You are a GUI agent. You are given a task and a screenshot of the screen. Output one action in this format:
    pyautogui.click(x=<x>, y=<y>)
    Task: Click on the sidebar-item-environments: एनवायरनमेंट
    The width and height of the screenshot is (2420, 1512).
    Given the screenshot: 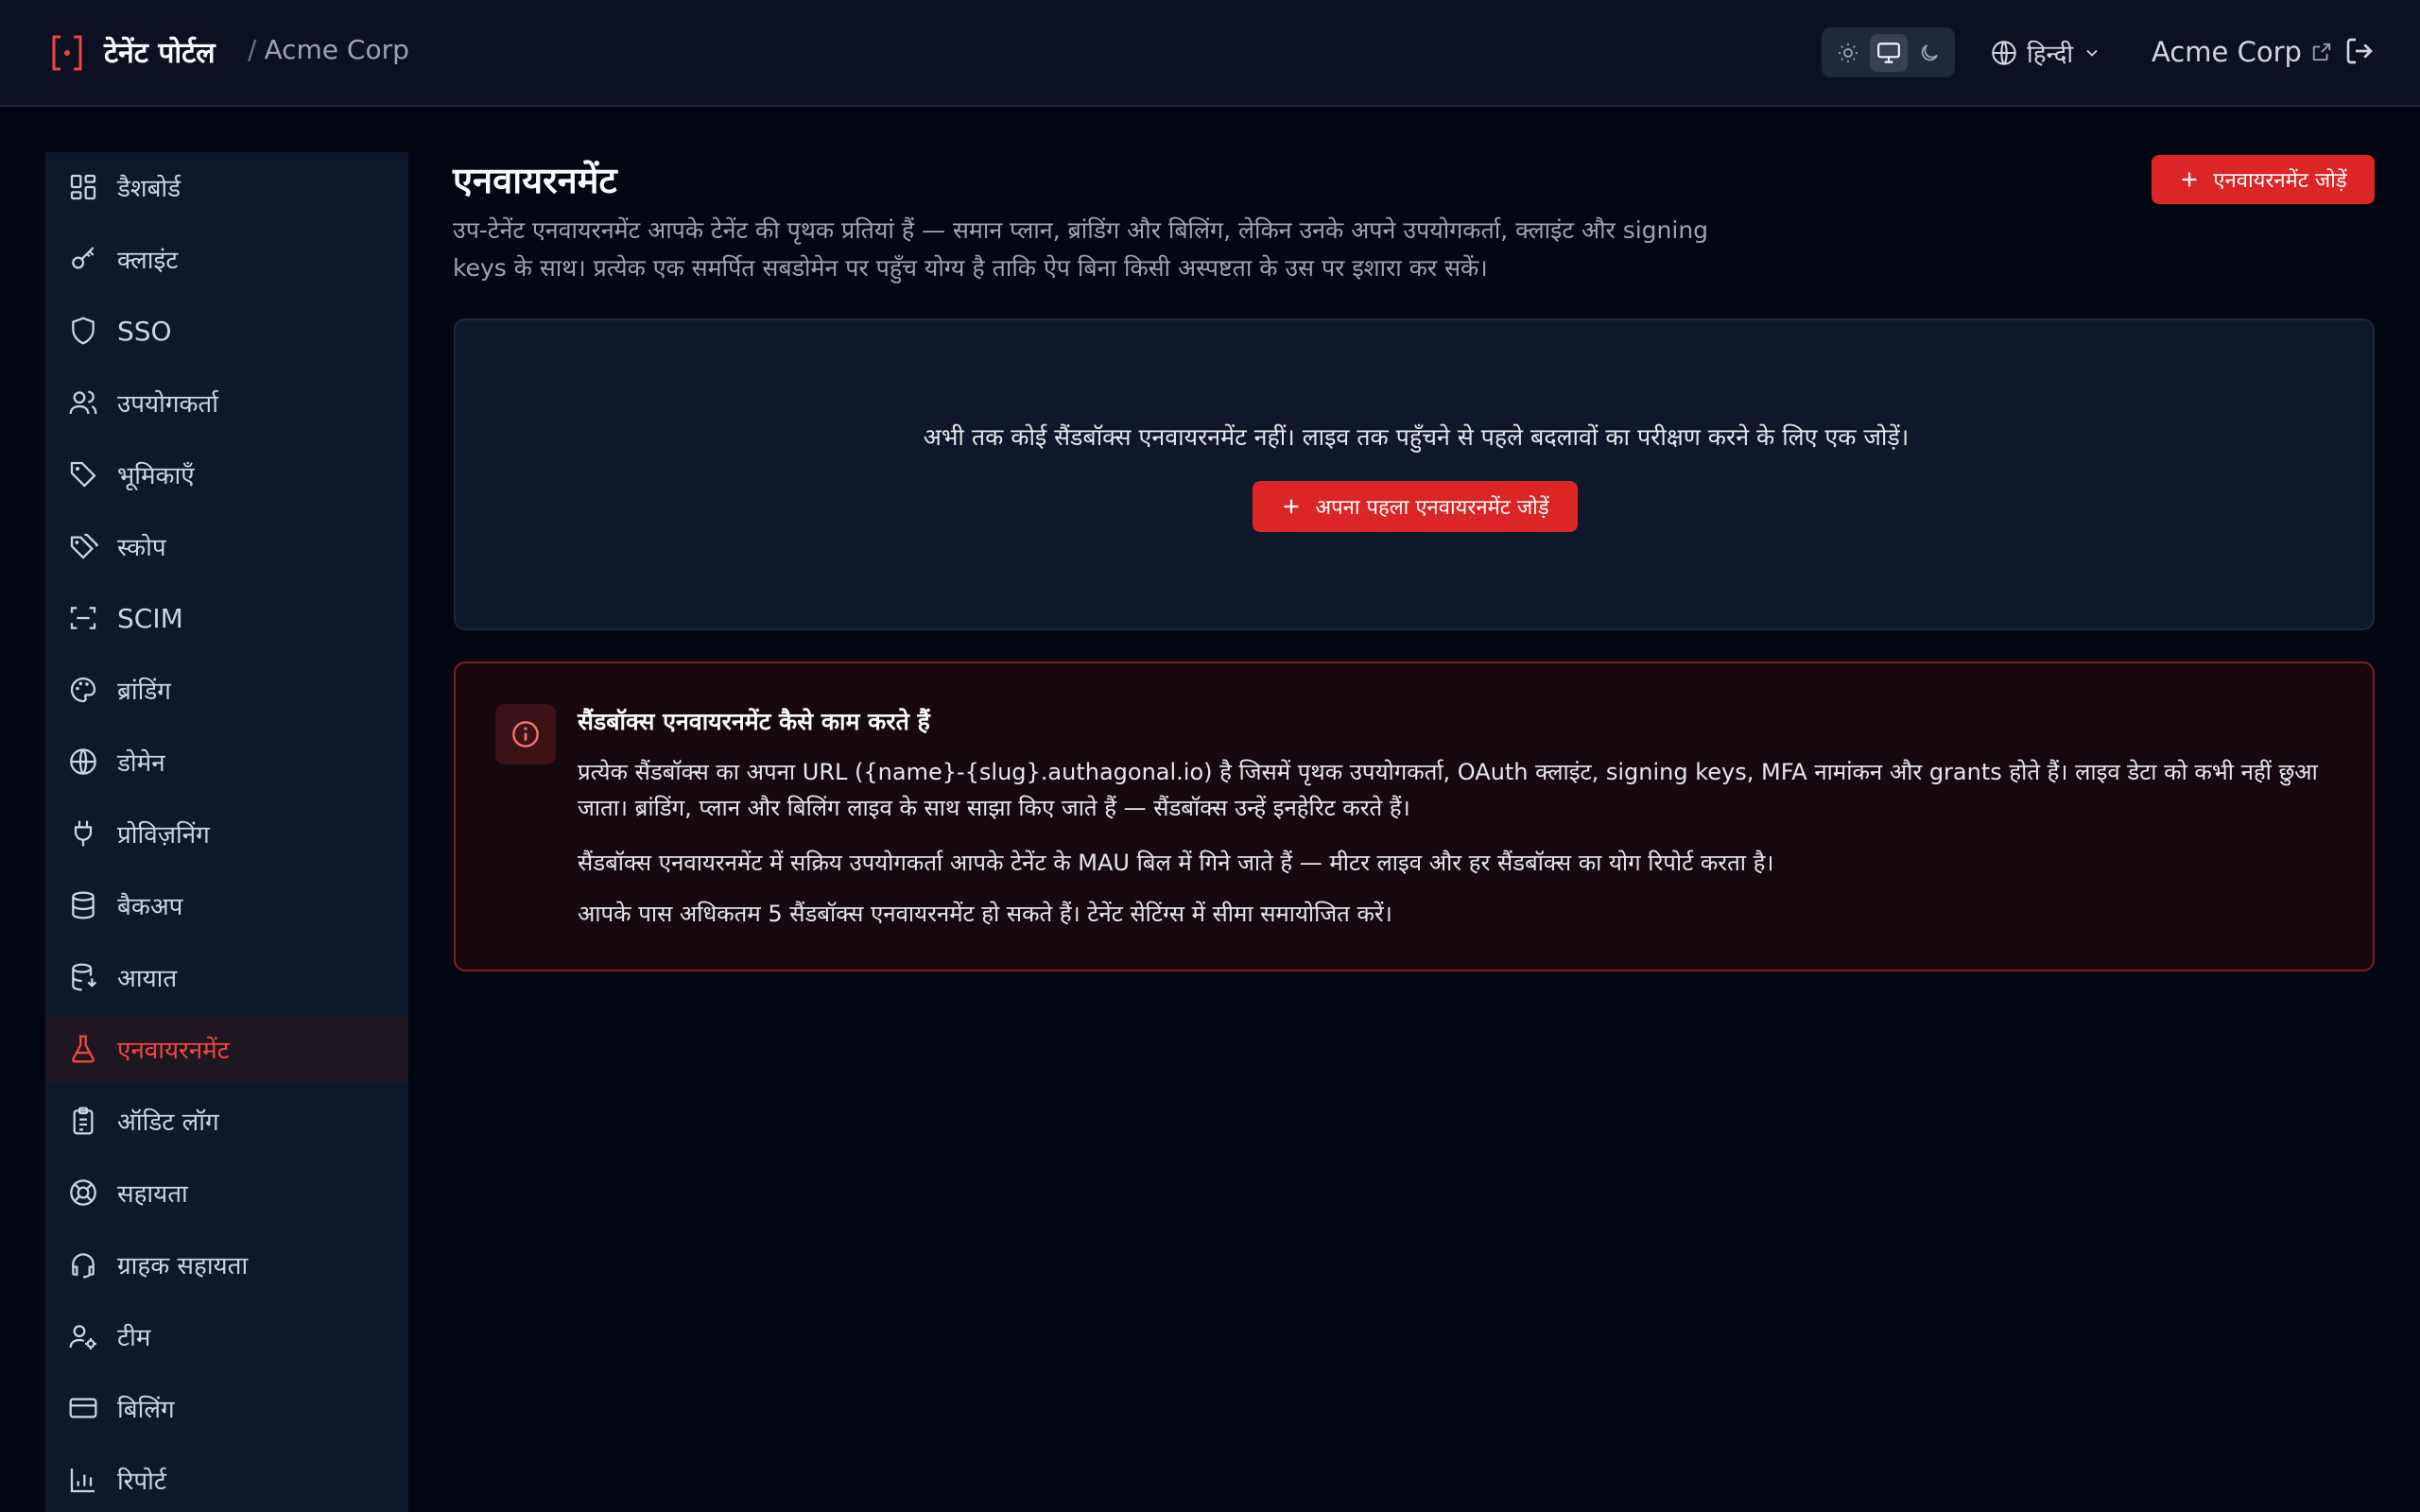 What is the action you would take?
    pyautogui.click(x=226, y=1049)
    